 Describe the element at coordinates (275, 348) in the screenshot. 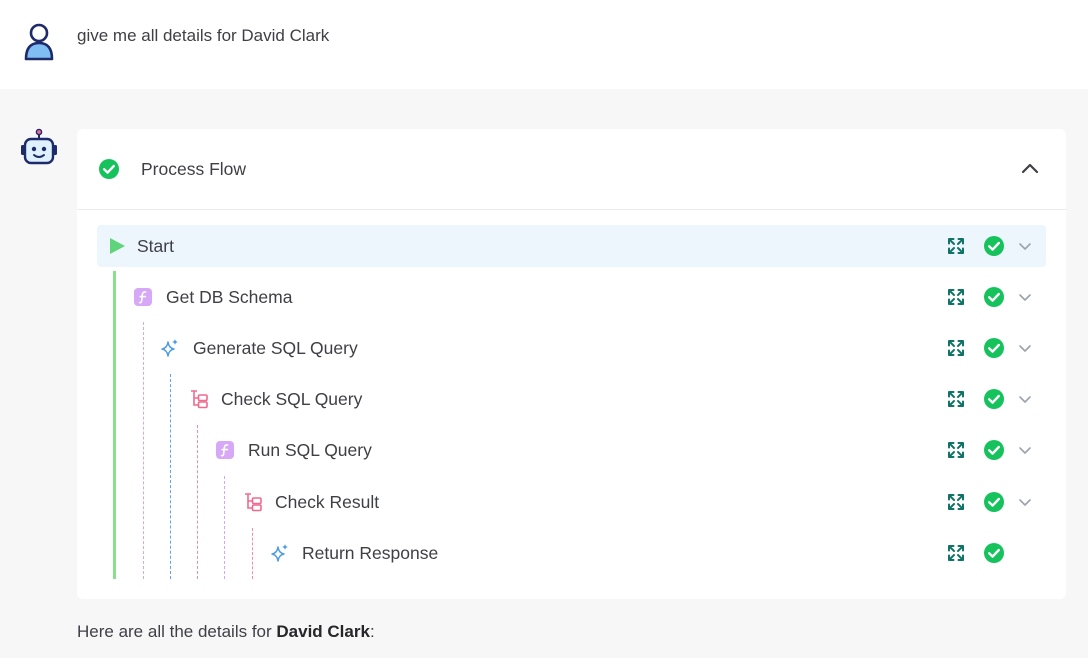

I see `step-label: Generate SQL Query` at that location.